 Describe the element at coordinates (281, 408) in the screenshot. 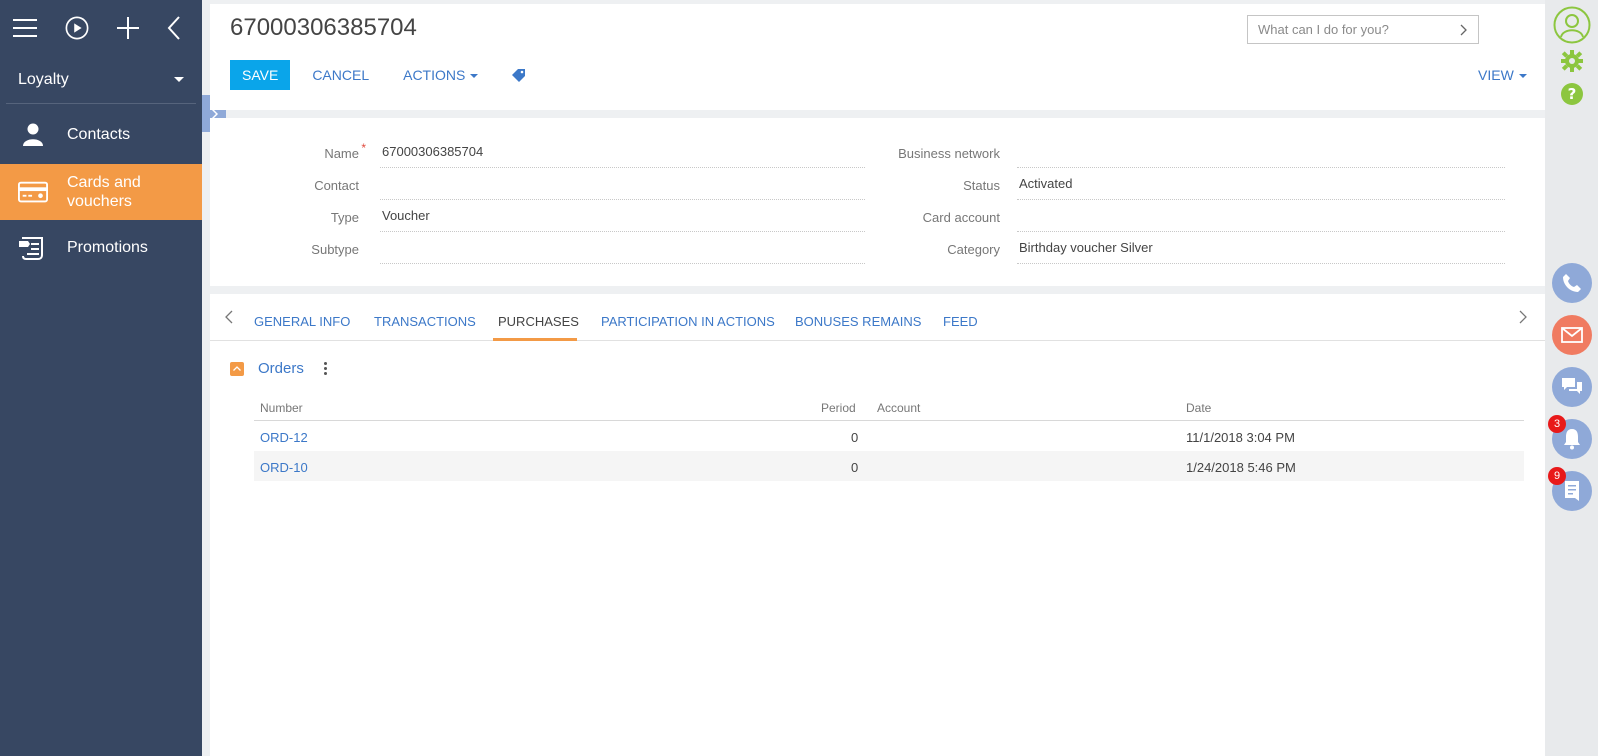

I see `column-header-number: Number` at that location.